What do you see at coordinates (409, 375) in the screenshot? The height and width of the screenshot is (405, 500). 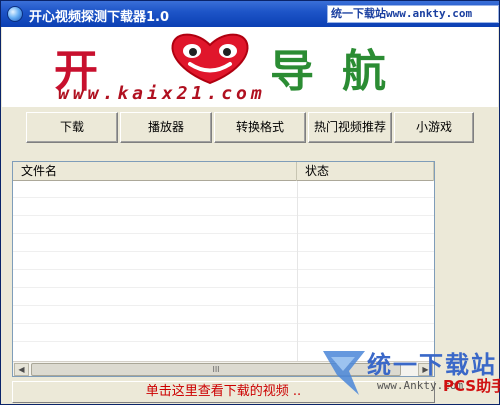 I see `corner-watermark: 统一下载站 www.Ankty.com PCS助手` at bounding box center [409, 375].